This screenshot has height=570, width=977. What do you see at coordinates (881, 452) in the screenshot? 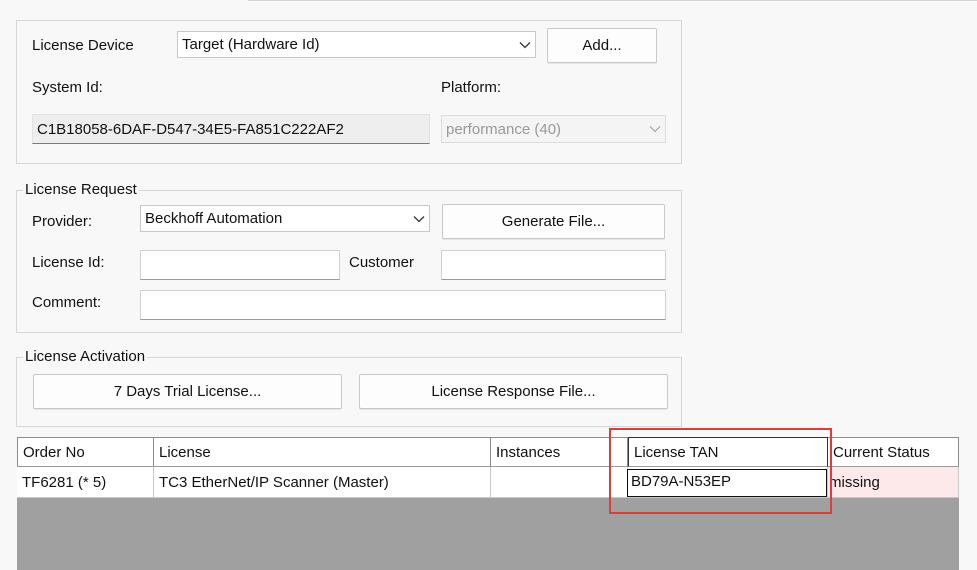
I see `column-header-label: Current Status` at bounding box center [881, 452].